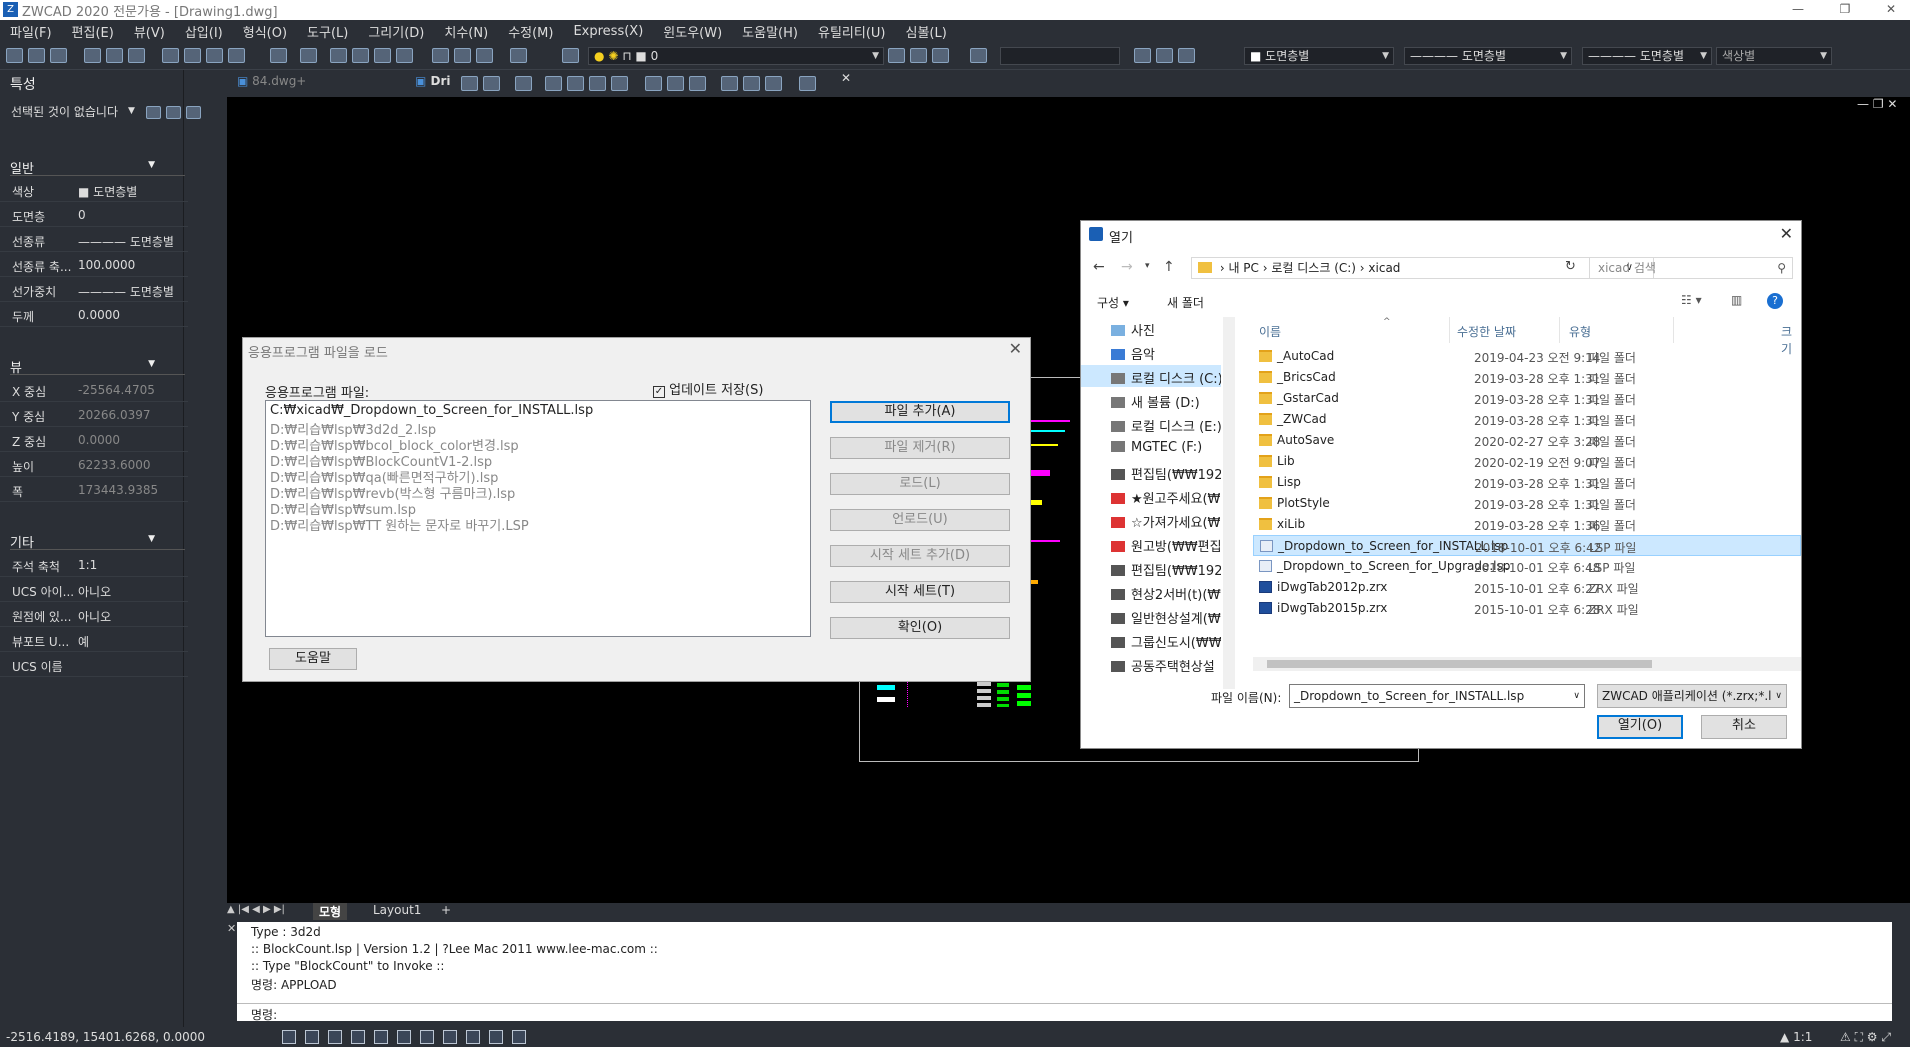 The image size is (1910, 1047). I want to click on ucs-y-icon, so click(729, 83).